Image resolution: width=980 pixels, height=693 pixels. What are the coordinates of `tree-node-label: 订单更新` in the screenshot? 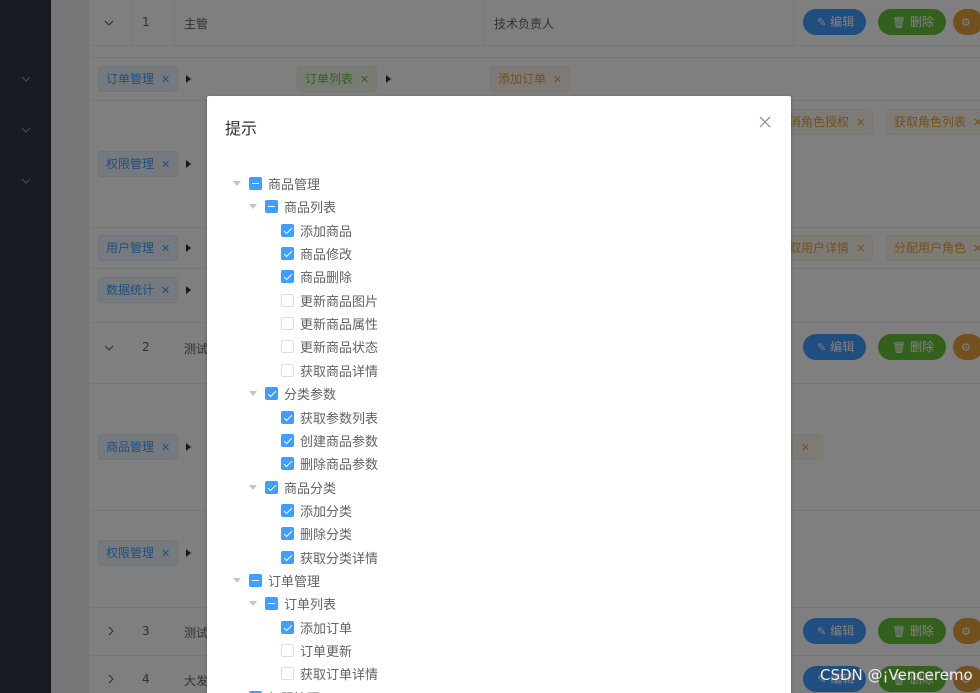 It's located at (326, 652).